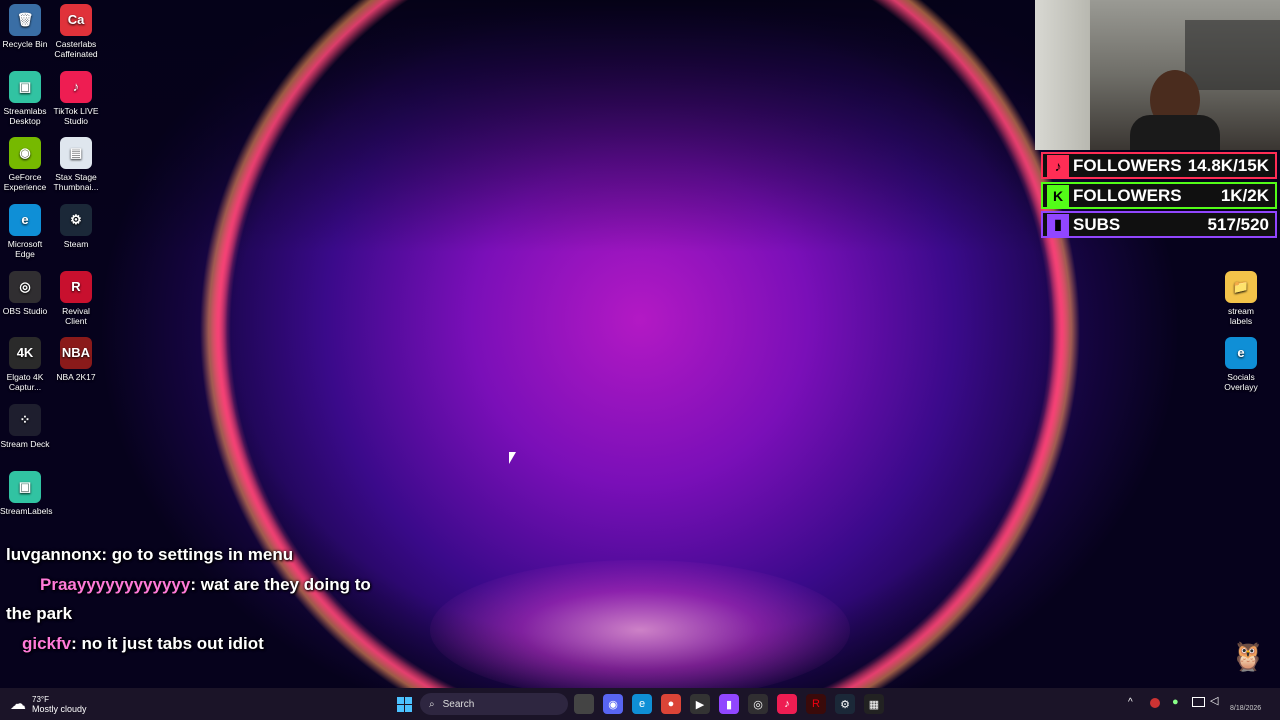 The height and width of the screenshot is (720, 1280). What do you see at coordinates (205, 584) in the screenshot?
I see `chat-line: Praayyyyyyyyyyyy: wat are they doing to` at bounding box center [205, 584].